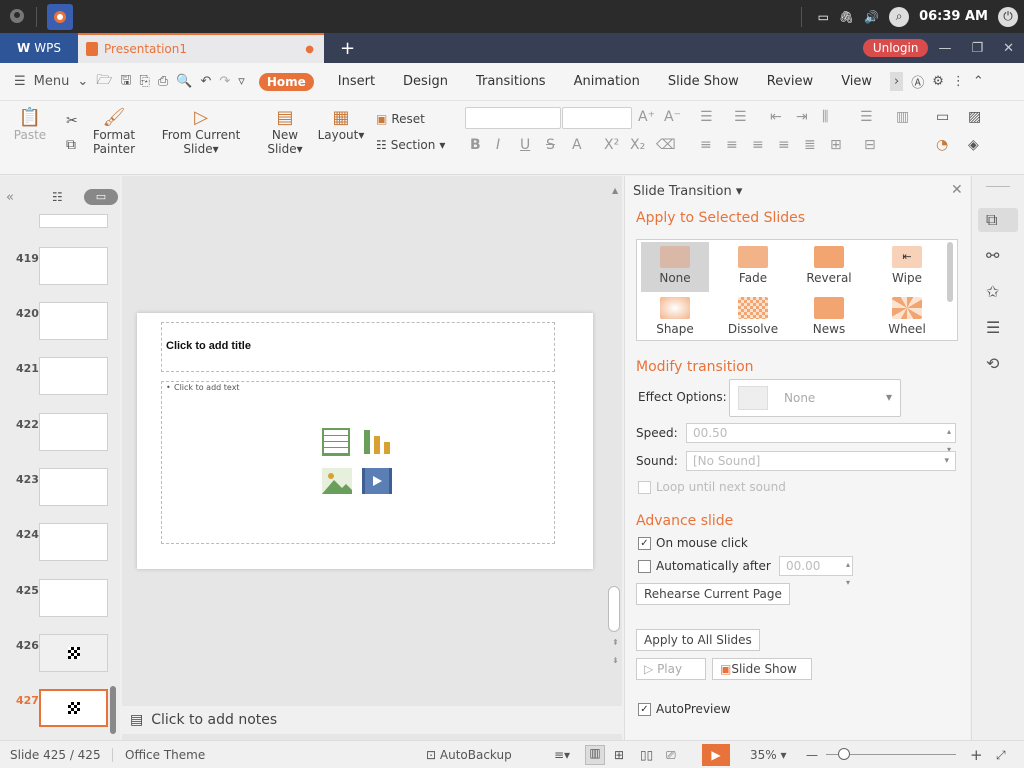  Describe the element at coordinates (684, 709) in the screenshot. I see `autopreview-checkbox: ✓ AutoPreview` at that location.